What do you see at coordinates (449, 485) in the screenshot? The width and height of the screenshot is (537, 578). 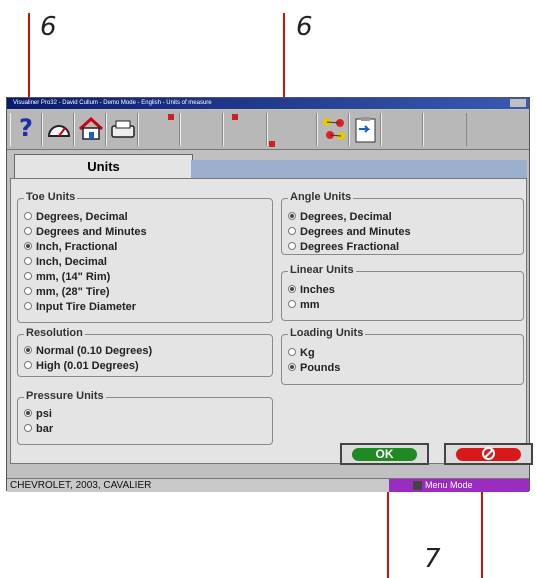 I see `menu-mode-label: Menu Mode` at bounding box center [449, 485].